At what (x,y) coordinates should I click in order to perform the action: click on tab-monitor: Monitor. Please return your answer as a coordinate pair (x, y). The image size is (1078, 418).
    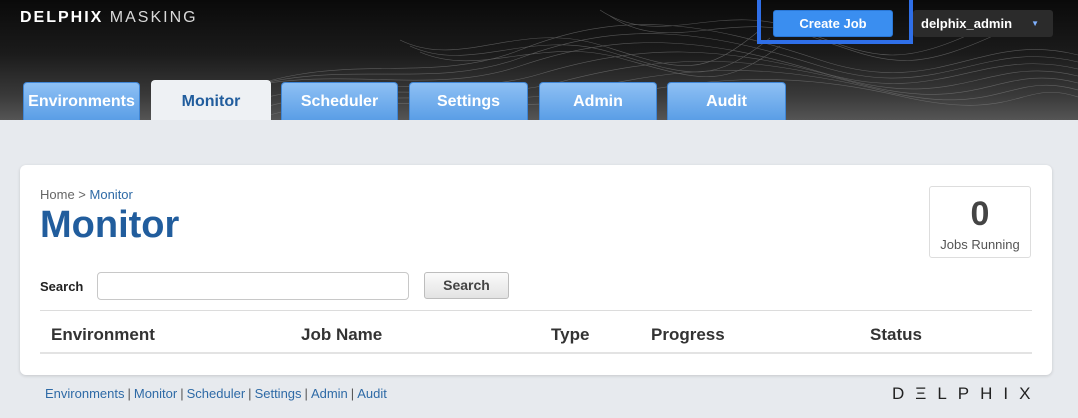
    Looking at the image, I should click on (211, 100).